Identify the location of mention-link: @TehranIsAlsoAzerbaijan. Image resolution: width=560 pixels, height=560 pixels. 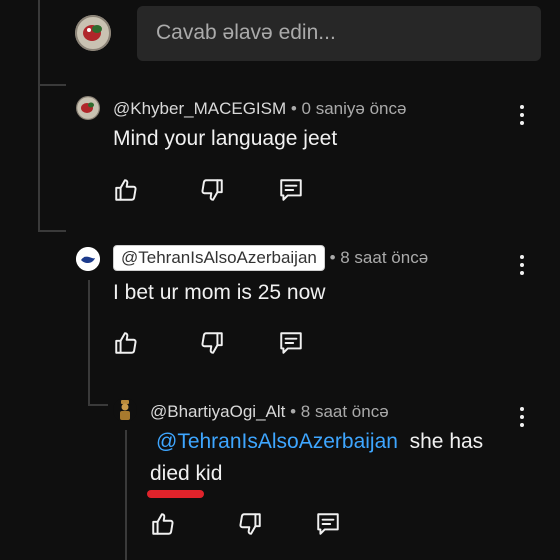
(277, 441).